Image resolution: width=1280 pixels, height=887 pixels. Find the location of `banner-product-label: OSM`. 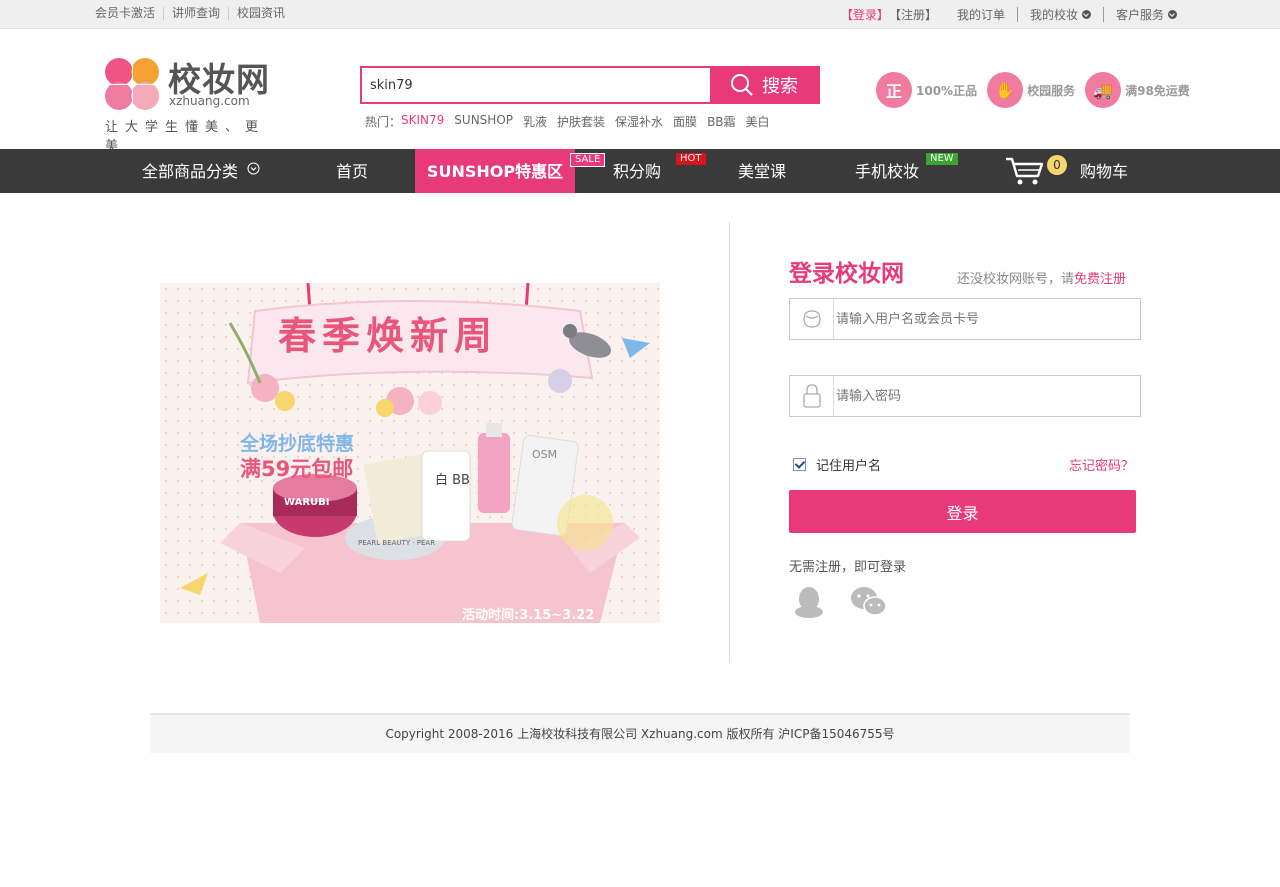

banner-product-label: OSM is located at coordinates (545, 454).